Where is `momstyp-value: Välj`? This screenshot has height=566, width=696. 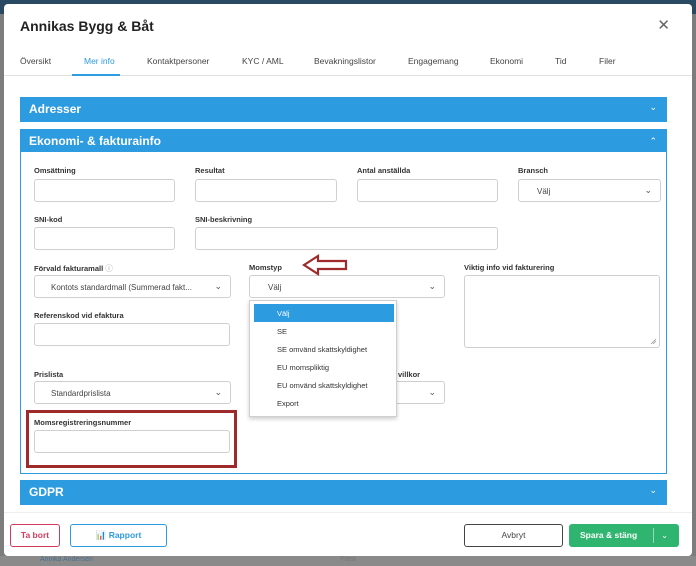
momstyp-value: Välj is located at coordinates (275, 287).